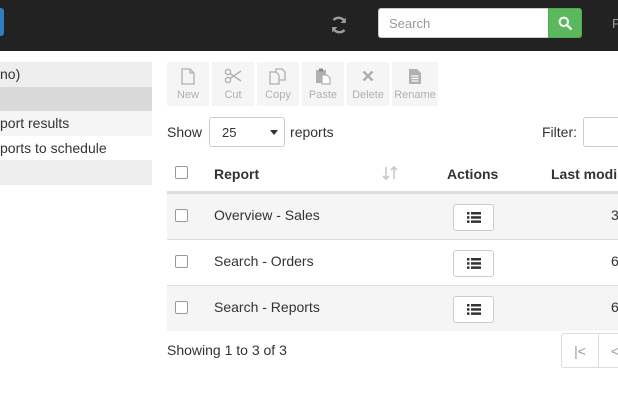 The height and width of the screenshot is (394, 618). What do you see at coordinates (76, 148) in the screenshot?
I see `sidebar-item-reports-to-schedule: ports to schedule` at bounding box center [76, 148].